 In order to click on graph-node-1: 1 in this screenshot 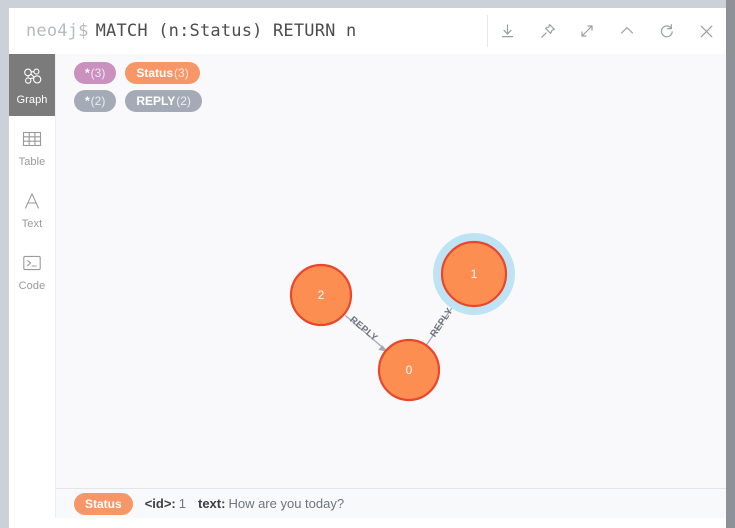, I will do `click(474, 274)`.